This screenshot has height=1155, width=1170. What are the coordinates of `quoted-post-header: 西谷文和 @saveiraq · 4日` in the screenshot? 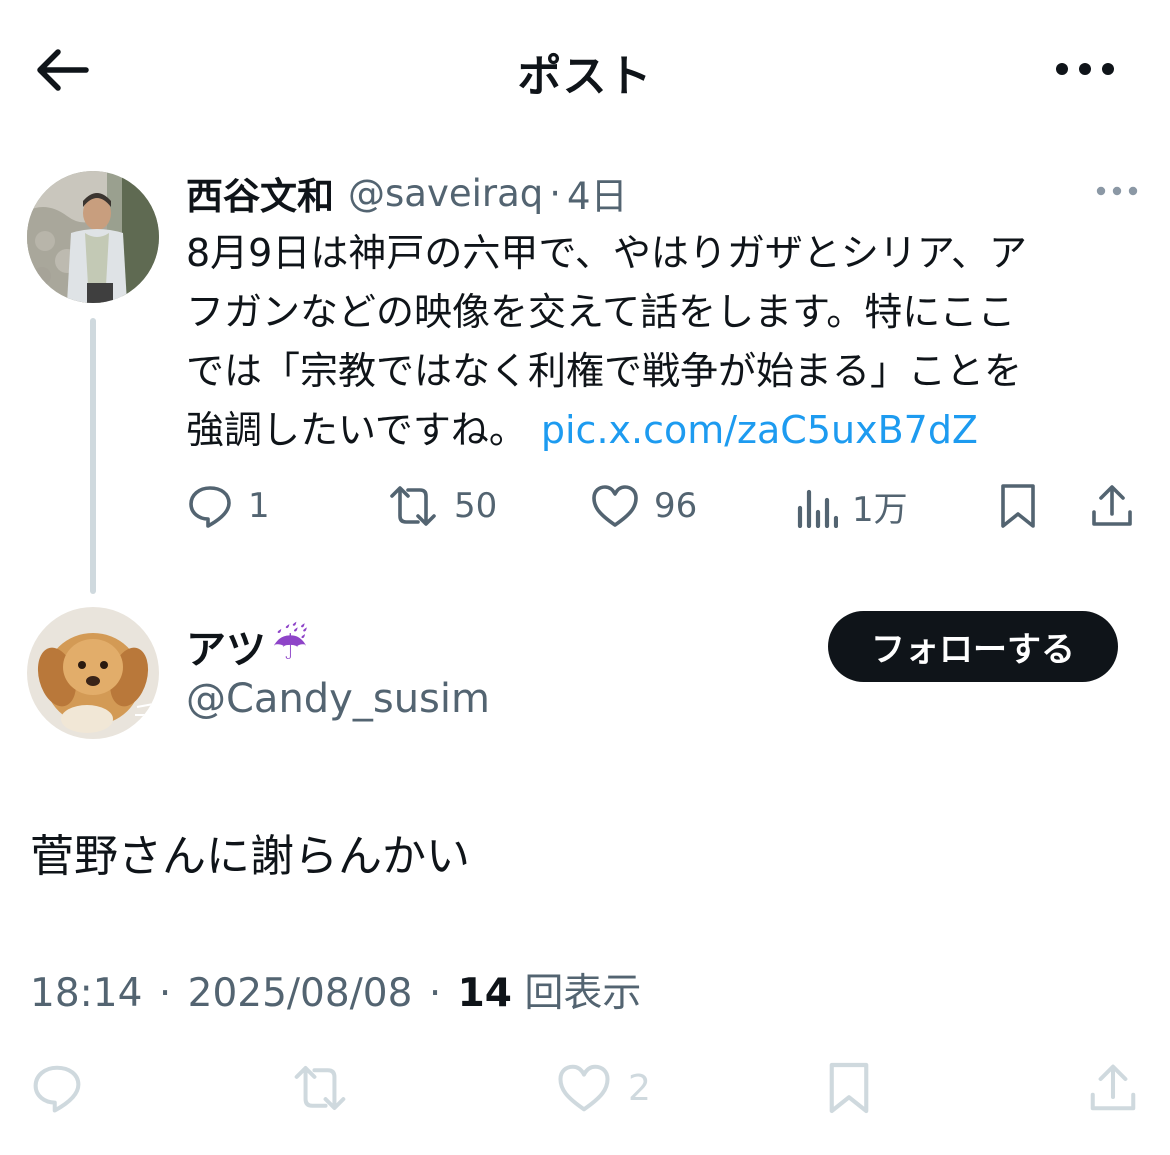 It's located at (407, 193).